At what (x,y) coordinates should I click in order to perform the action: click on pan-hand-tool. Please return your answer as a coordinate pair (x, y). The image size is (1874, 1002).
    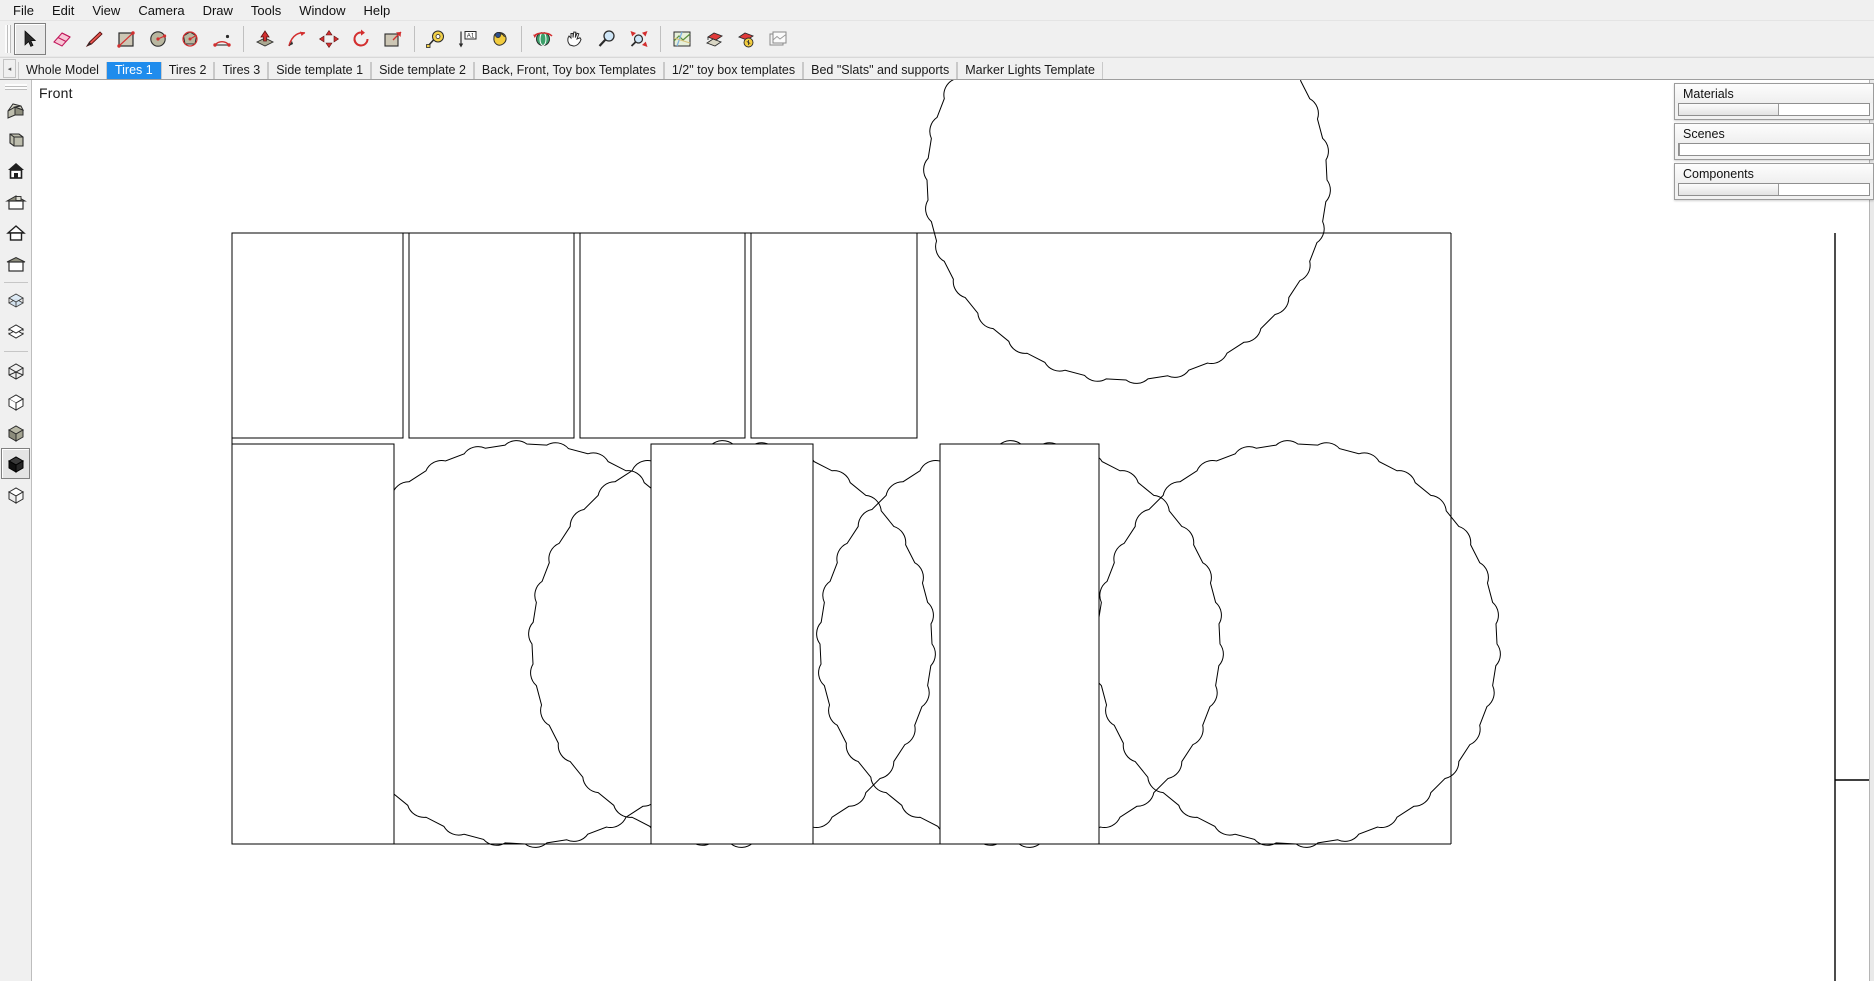
    Looking at the image, I should click on (575, 39).